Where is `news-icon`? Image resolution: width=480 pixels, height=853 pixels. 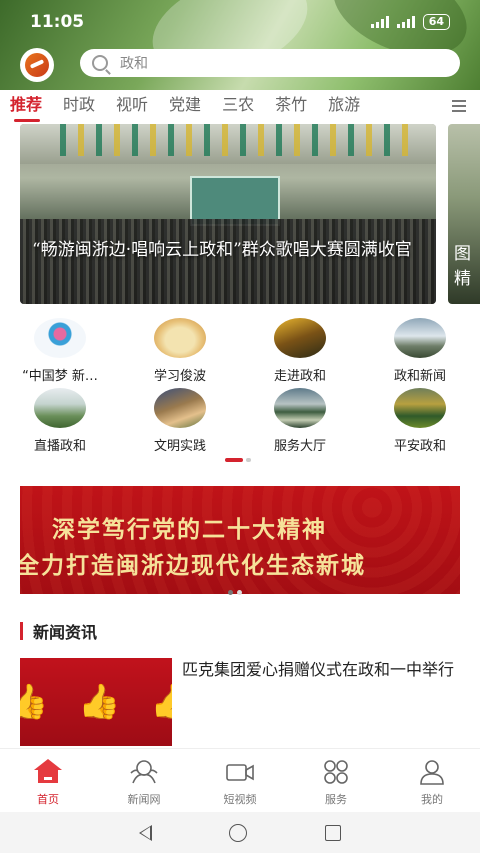
news-icon is located at coordinates (420, 338).